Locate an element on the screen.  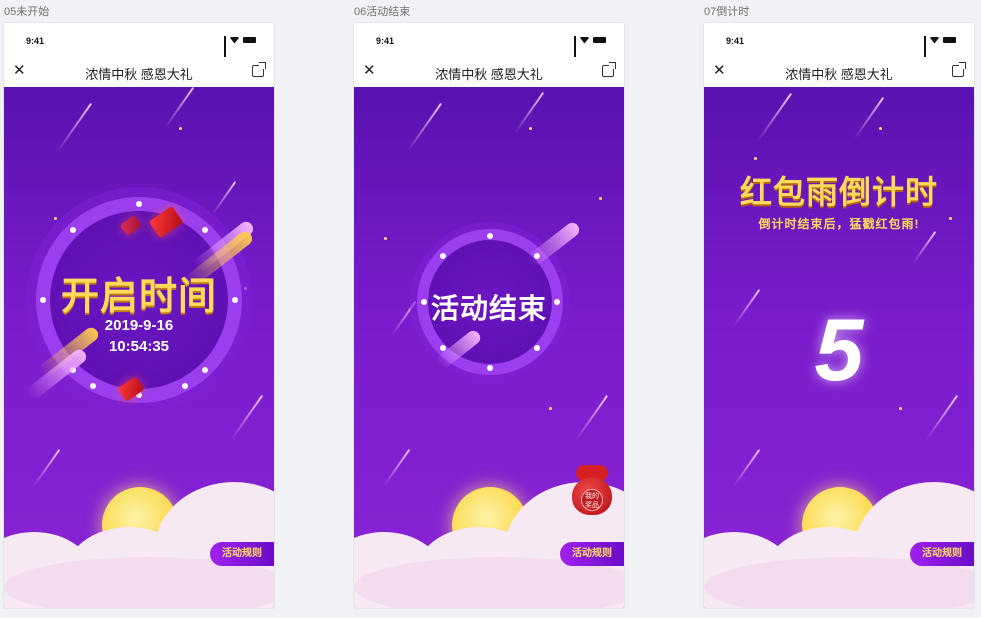
board-label-not-started: 05未开始 is located at coordinates (27, 12).